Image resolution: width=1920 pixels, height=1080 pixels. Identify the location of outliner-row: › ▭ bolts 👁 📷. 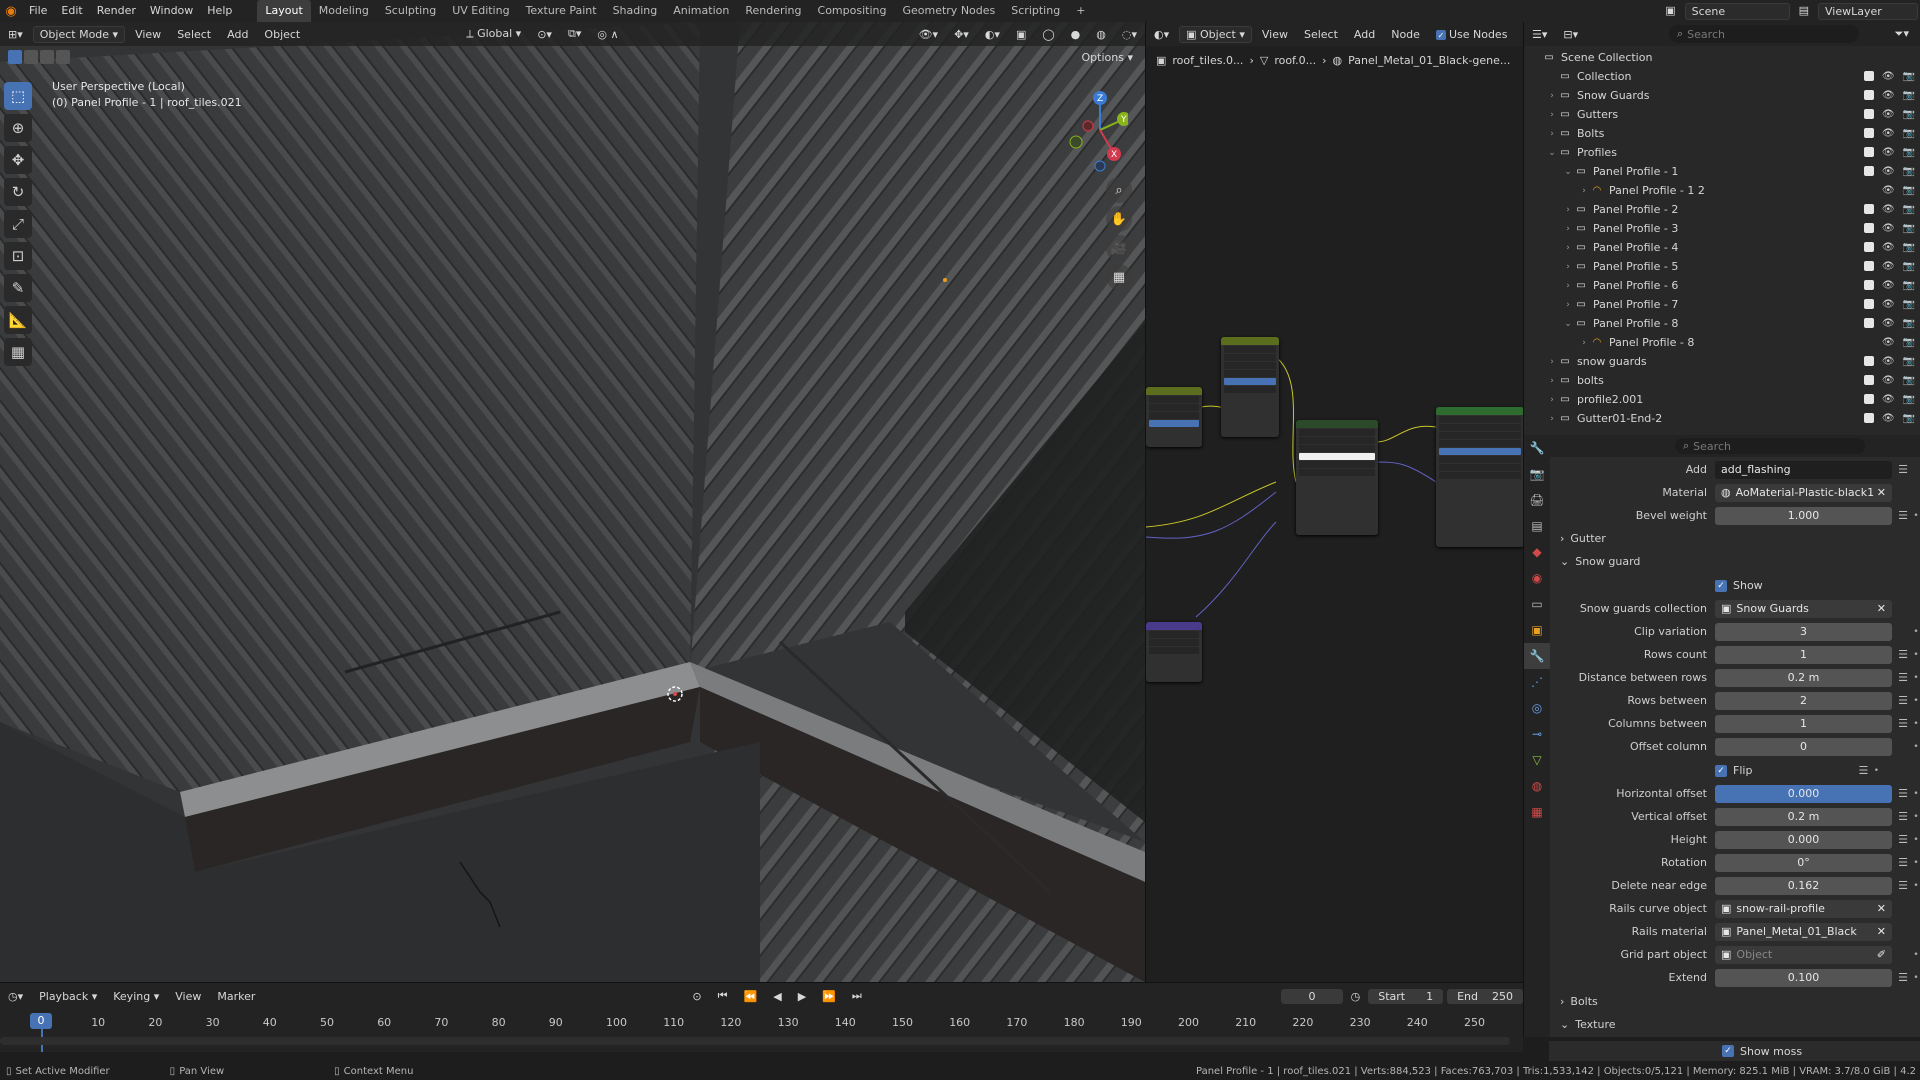
(1722, 380).